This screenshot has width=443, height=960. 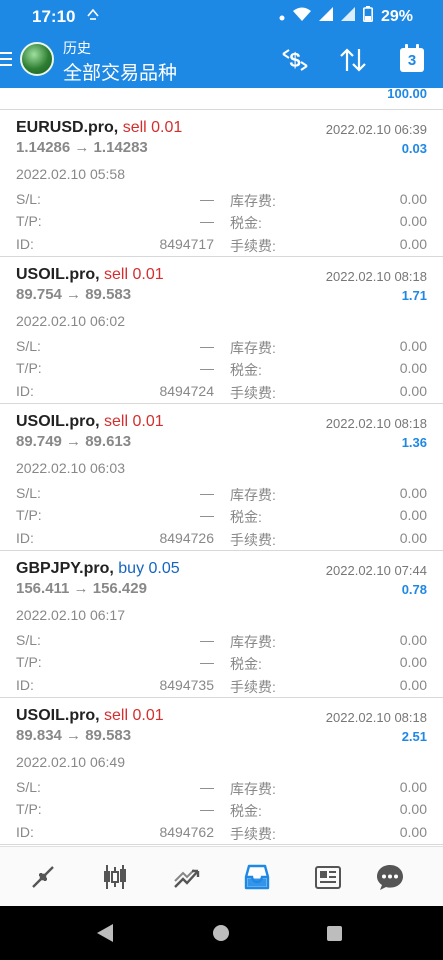 What do you see at coordinates (376, 570) in the screenshot?
I see `close-time: 2022.02.10 07:44` at bounding box center [376, 570].